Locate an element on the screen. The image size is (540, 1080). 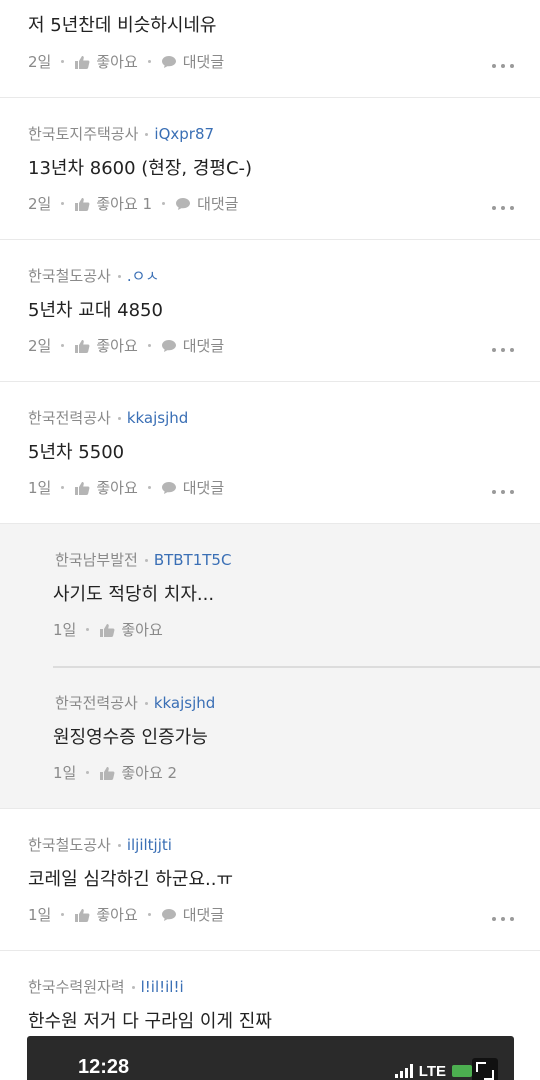
nickname-link: .ㅇㅅ is located at coordinates (143, 276).